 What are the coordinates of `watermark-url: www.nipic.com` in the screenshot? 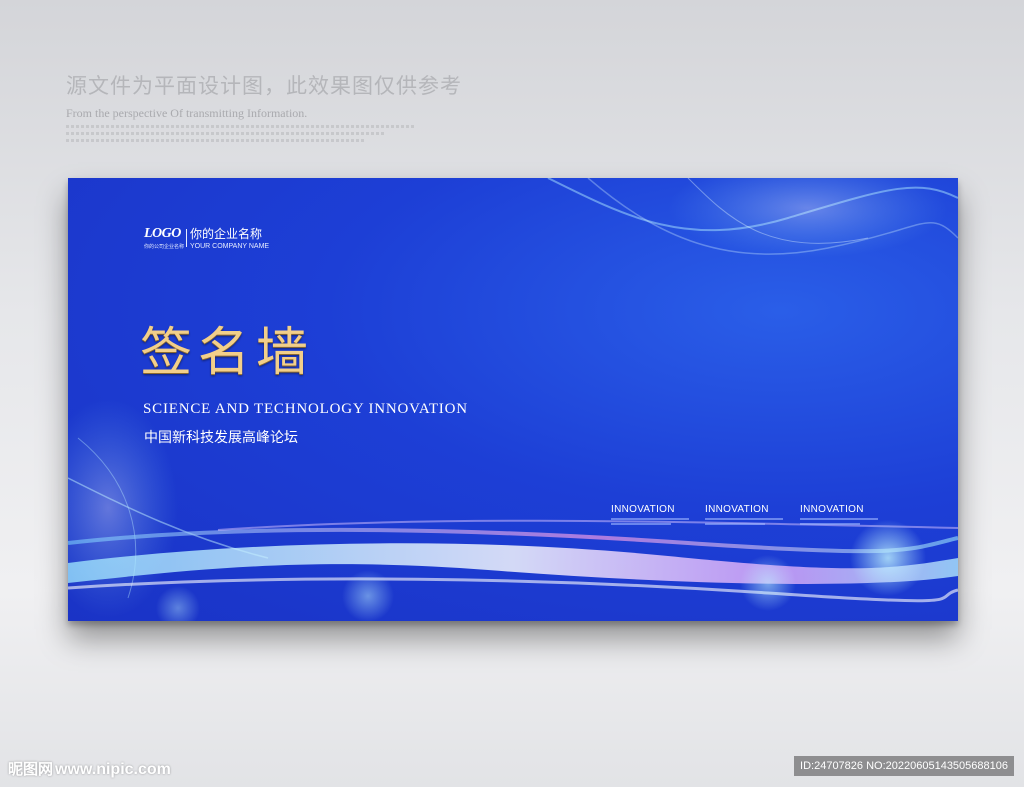 It's located at (113, 769).